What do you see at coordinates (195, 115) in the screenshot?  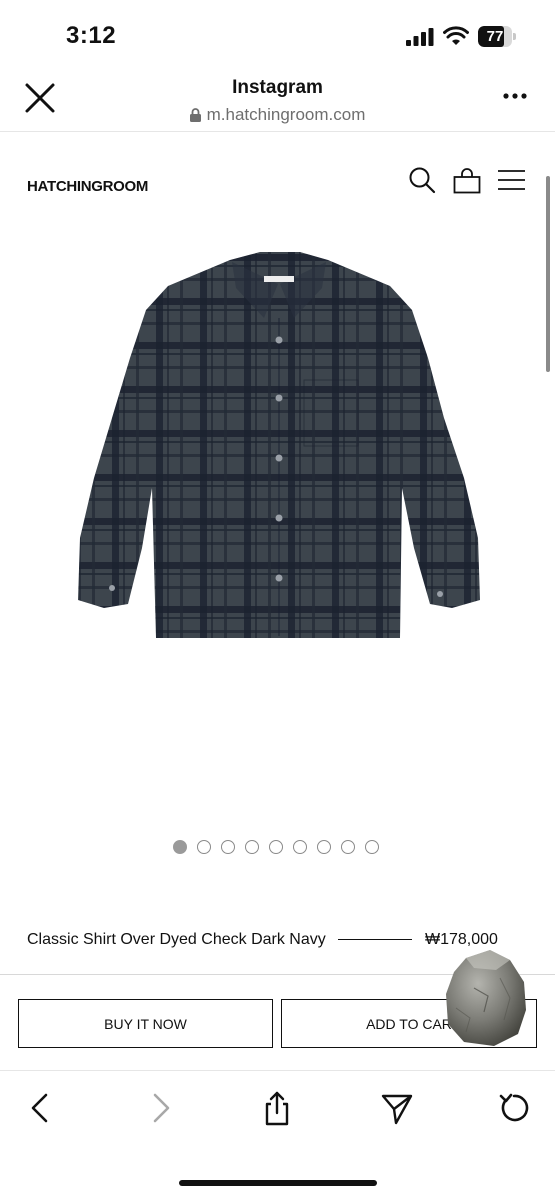 I see `lock-icon` at bounding box center [195, 115].